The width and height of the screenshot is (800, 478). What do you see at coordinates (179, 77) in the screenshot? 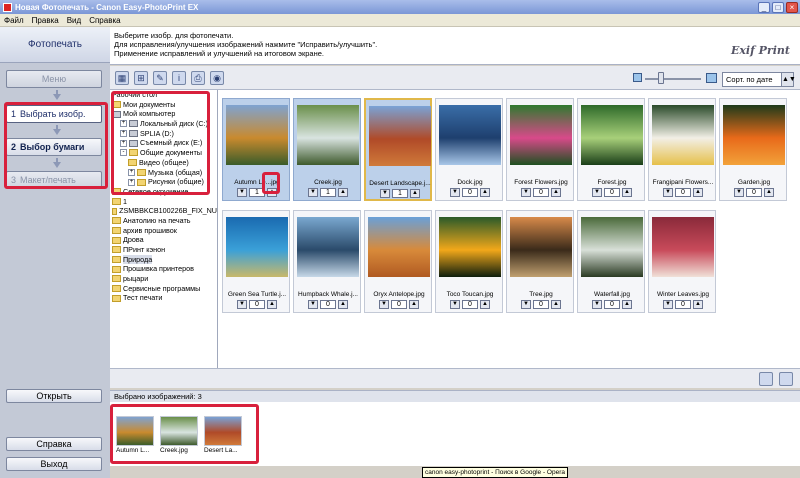
I see `info-icon: i` at bounding box center [179, 77].